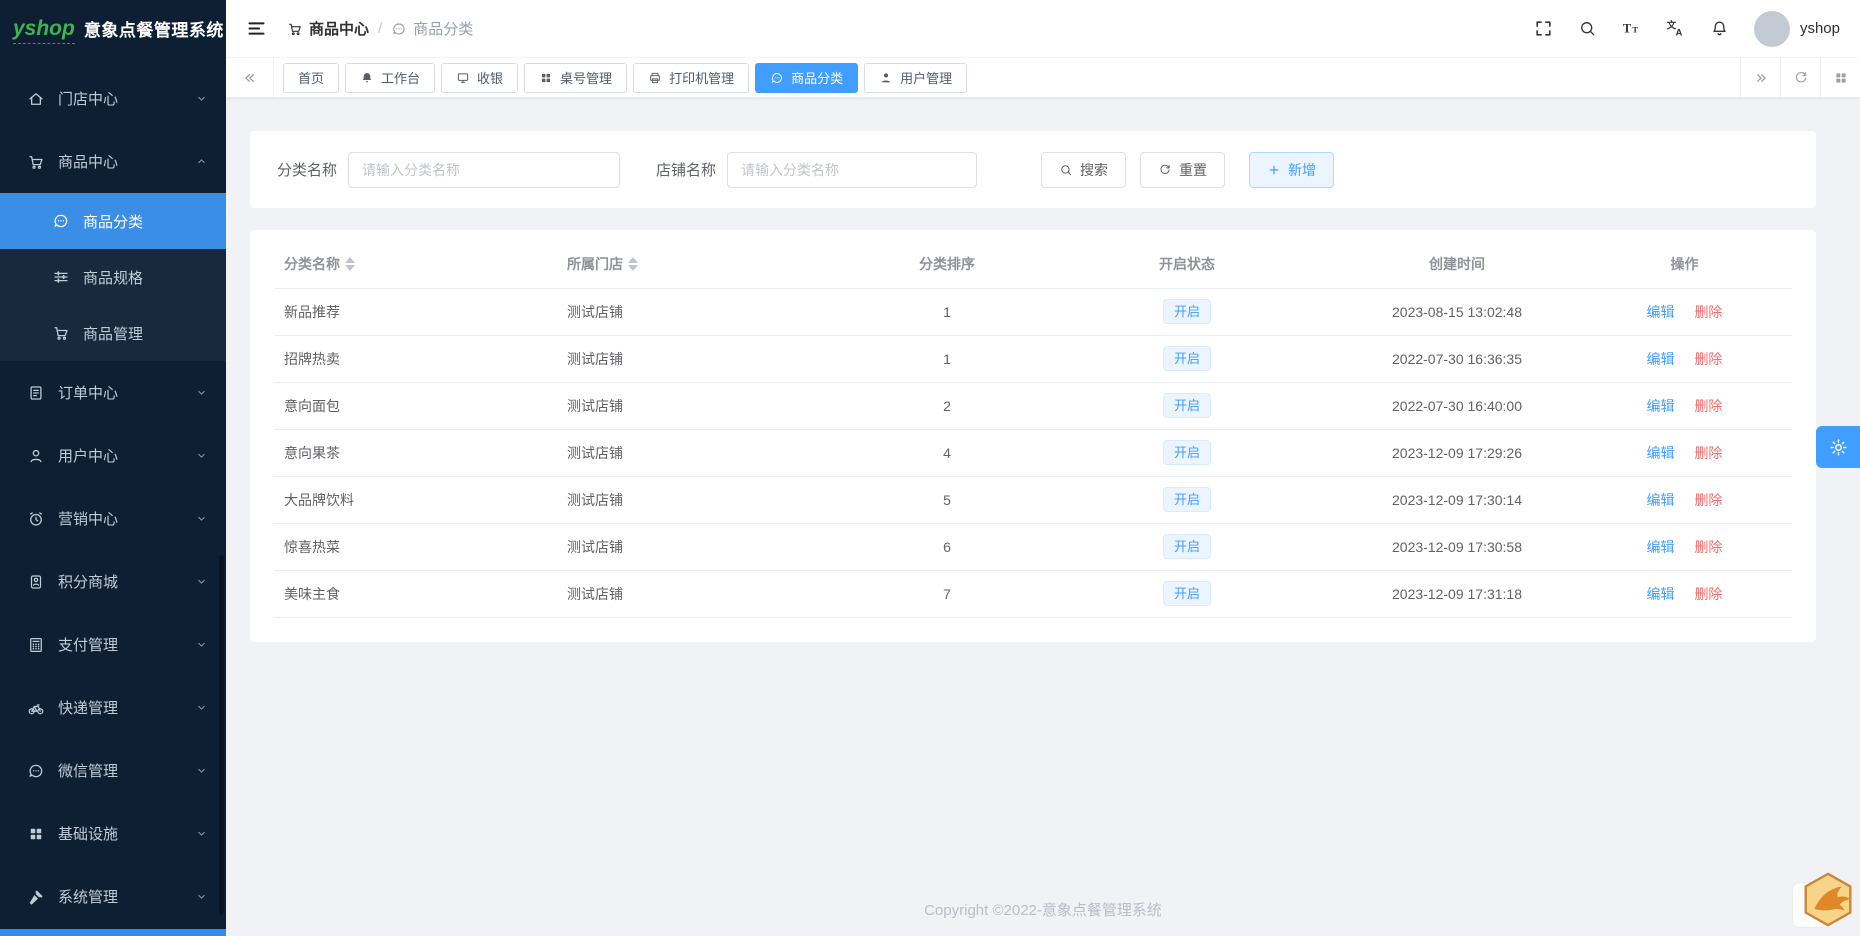 Image resolution: width=1860 pixels, height=936 pixels. I want to click on home-icon, so click(36, 99).